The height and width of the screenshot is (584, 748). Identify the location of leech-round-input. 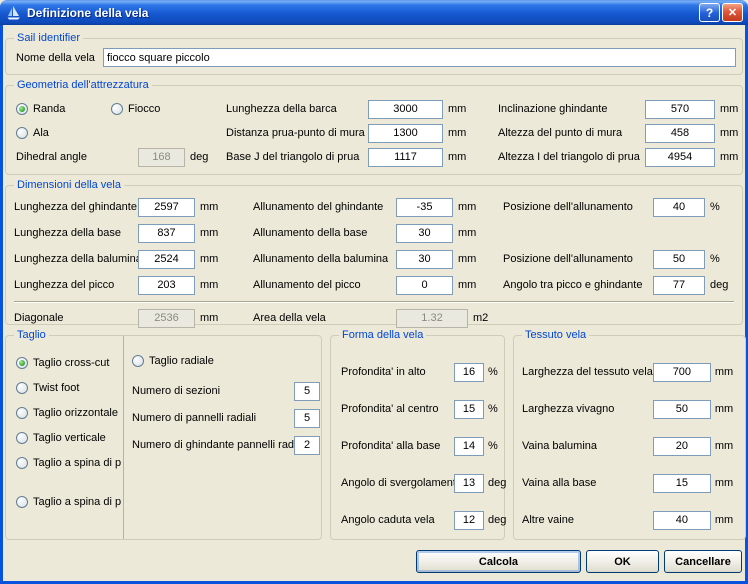
(424, 259).